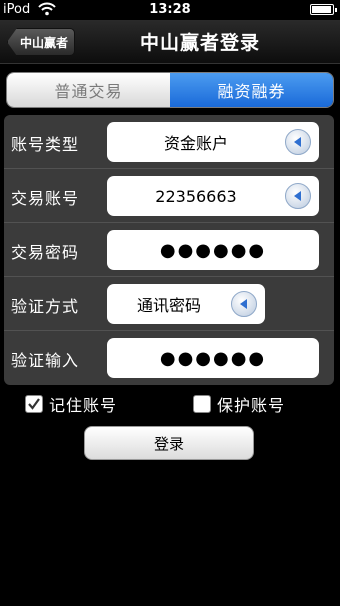 The height and width of the screenshot is (606, 340). What do you see at coordinates (251, 405) in the screenshot?
I see `protect-account-label: 保护账号` at bounding box center [251, 405].